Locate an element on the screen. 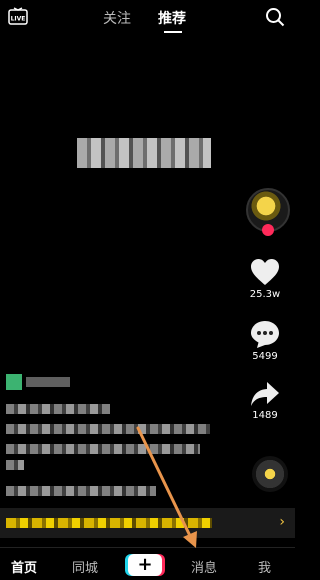  live-button: LIVE is located at coordinates (18, 16).